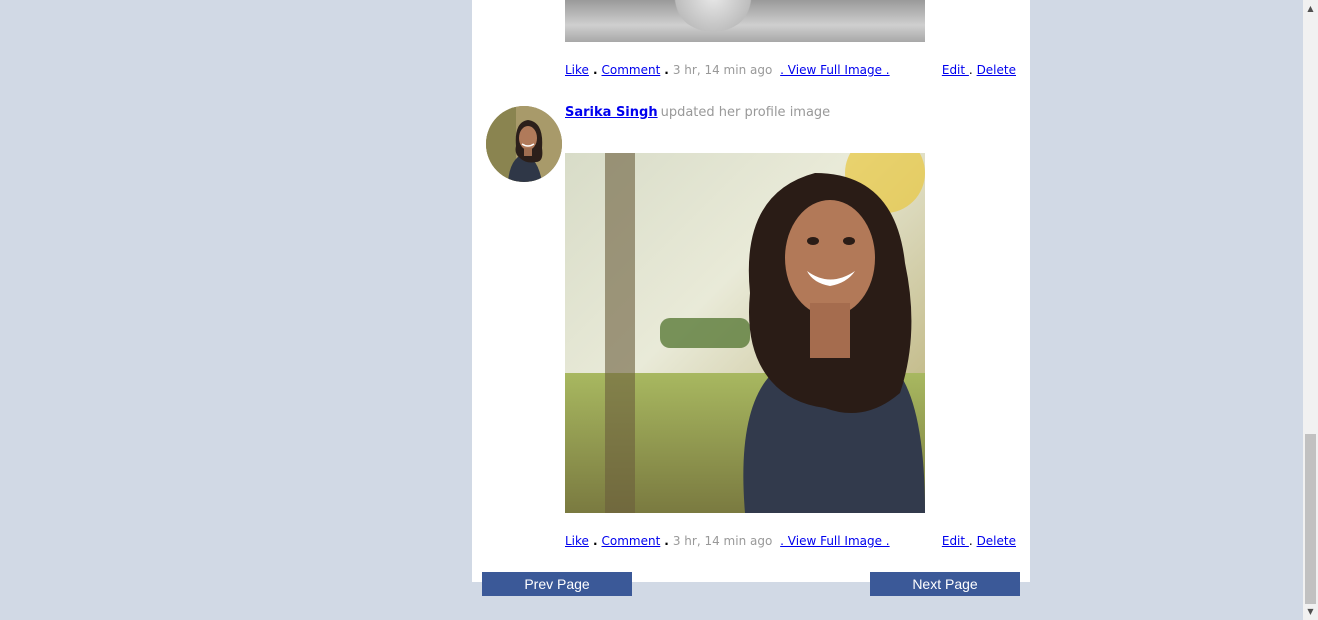  I want to click on vertical-scrollbar: ▲ ▼, so click(1310, 310).